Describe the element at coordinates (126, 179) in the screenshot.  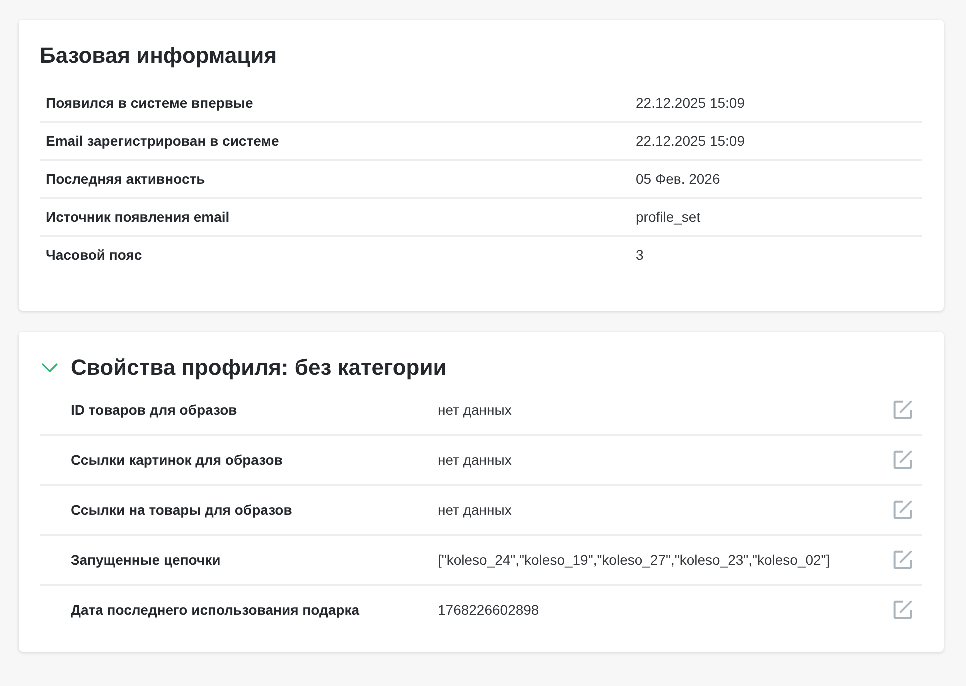
I see `field-label: Последняя активность` at that location.